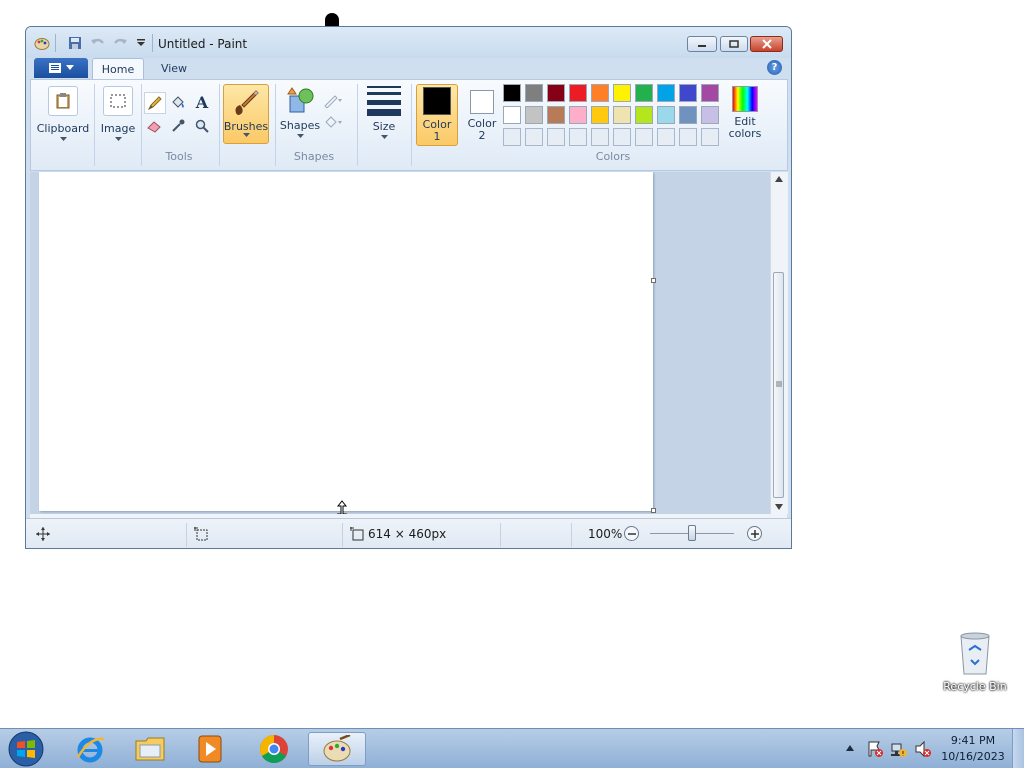 The width and height of the screenshot is (1024, 768). I want to click on minus-icon, so click(631, 533).